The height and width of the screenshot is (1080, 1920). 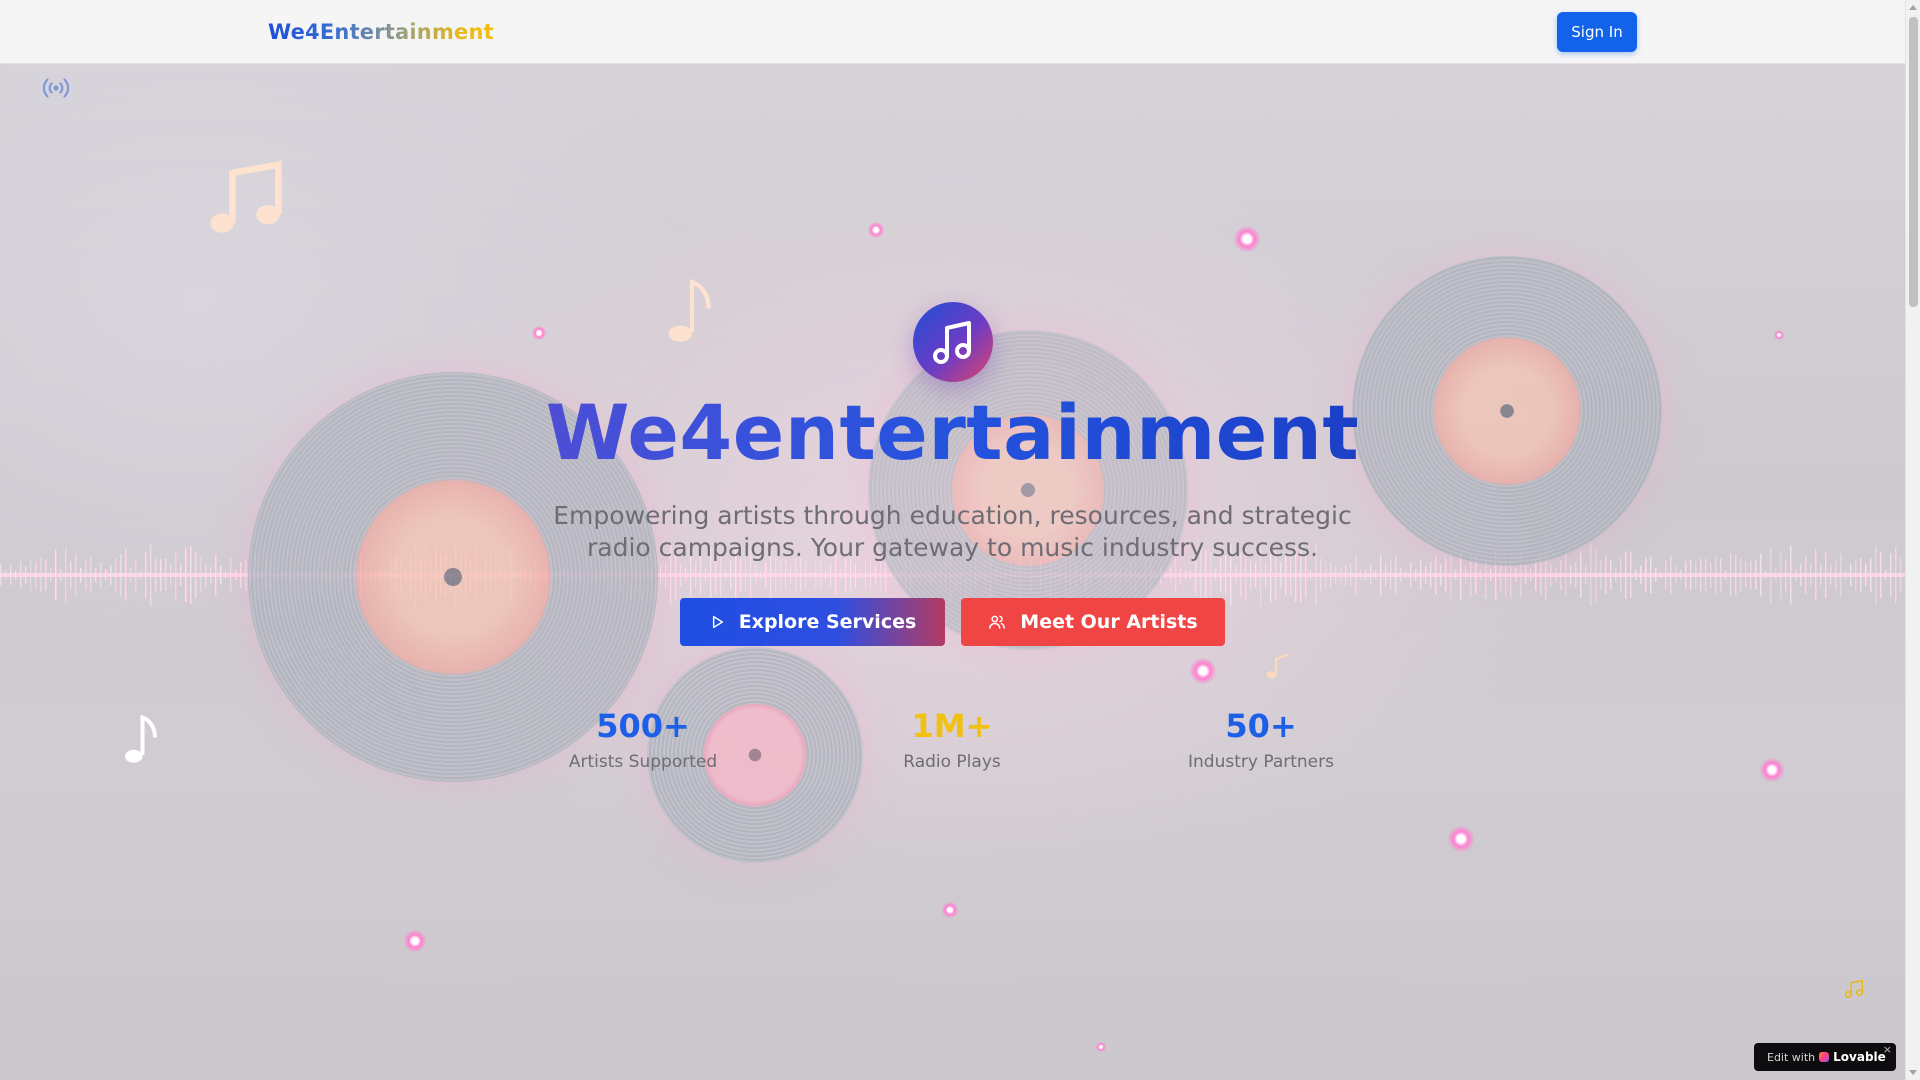 I want to click on meet-artists-label: Meet Our Artists, so click(x=1109, y=622).